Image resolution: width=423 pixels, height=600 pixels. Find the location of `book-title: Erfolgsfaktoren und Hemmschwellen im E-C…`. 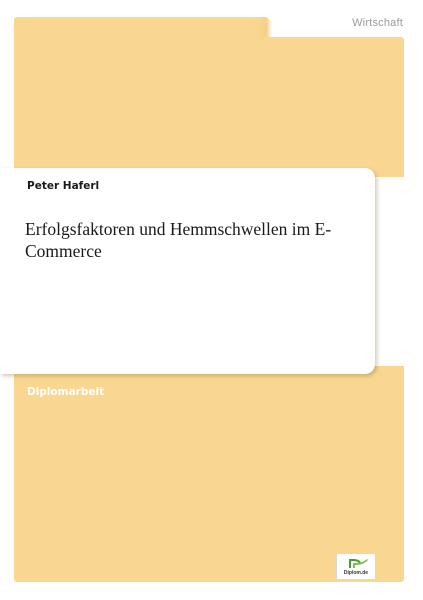

book-title: Erfolgsfaktoren und Hemmschwellen im E-C… is located at coordinates (178, 240).